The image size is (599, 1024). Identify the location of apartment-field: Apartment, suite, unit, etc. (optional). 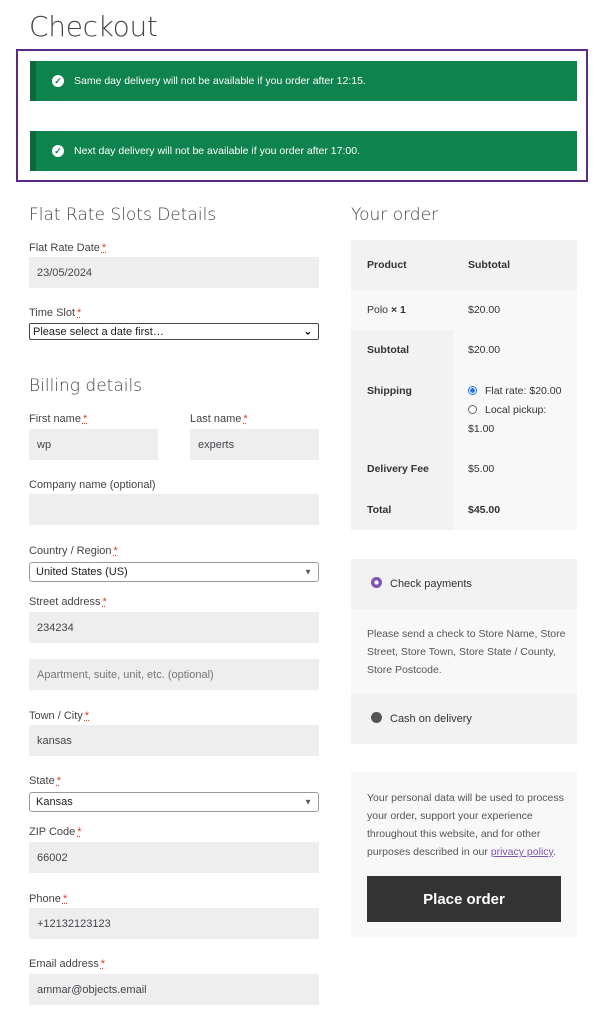
(174, 674).